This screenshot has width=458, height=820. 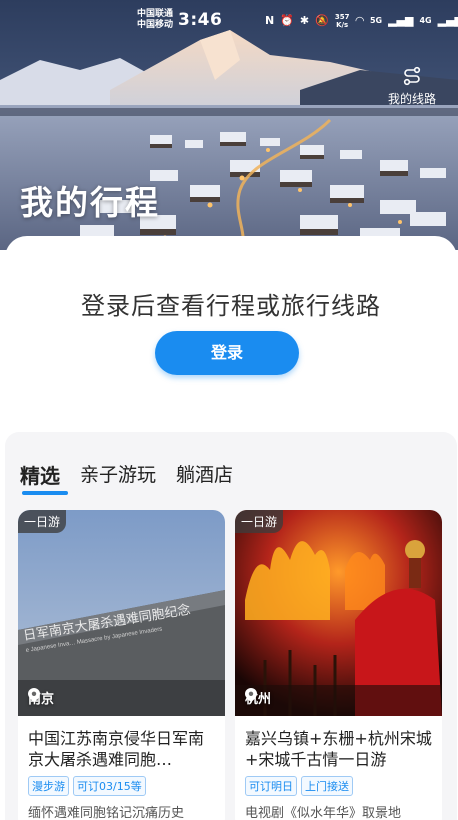 I want to click on carrier-2: 中国移动, so click(x=155, y=25).